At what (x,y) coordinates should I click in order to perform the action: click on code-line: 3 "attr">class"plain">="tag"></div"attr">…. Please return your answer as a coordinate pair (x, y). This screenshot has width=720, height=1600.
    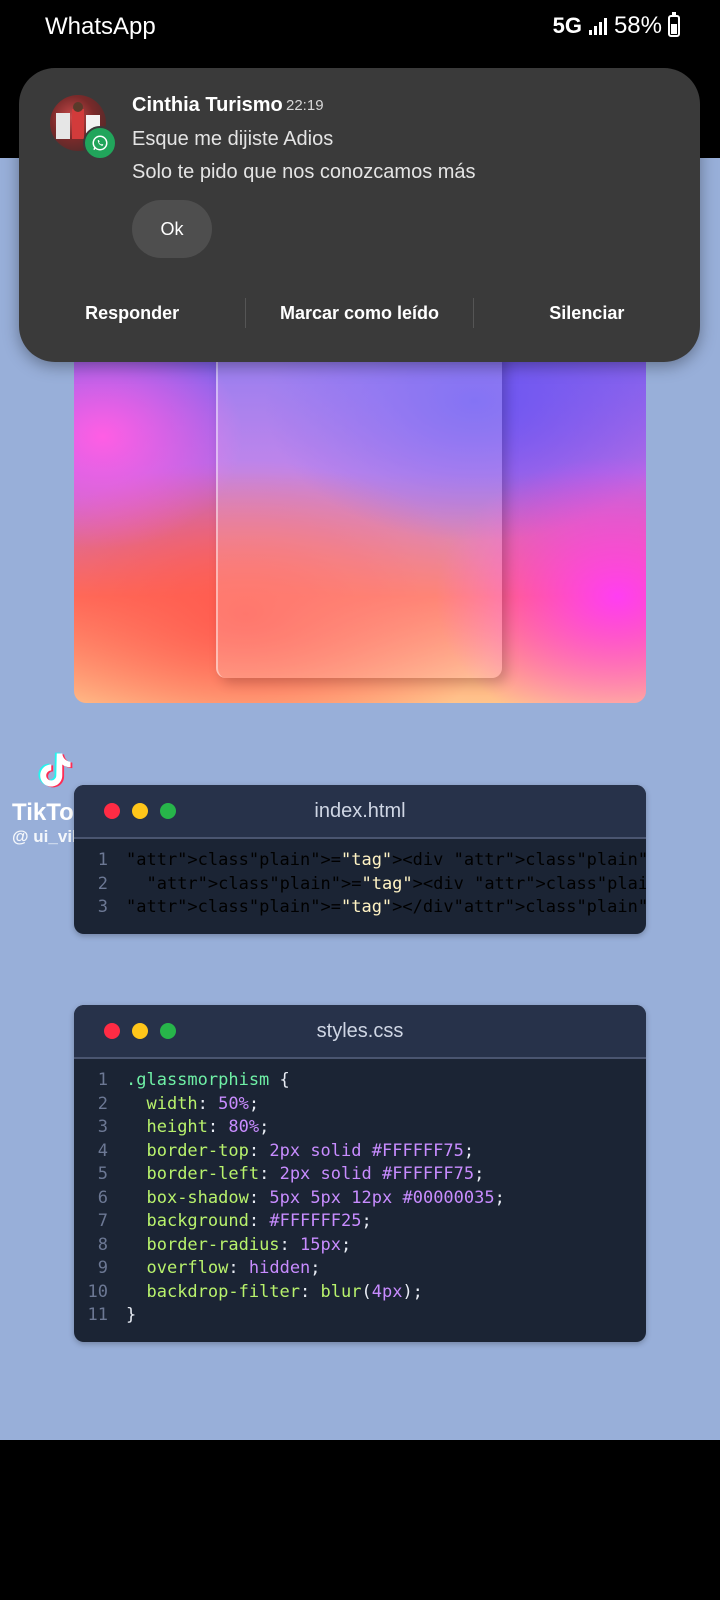
    Looking at the image, I should click on (360, 908).